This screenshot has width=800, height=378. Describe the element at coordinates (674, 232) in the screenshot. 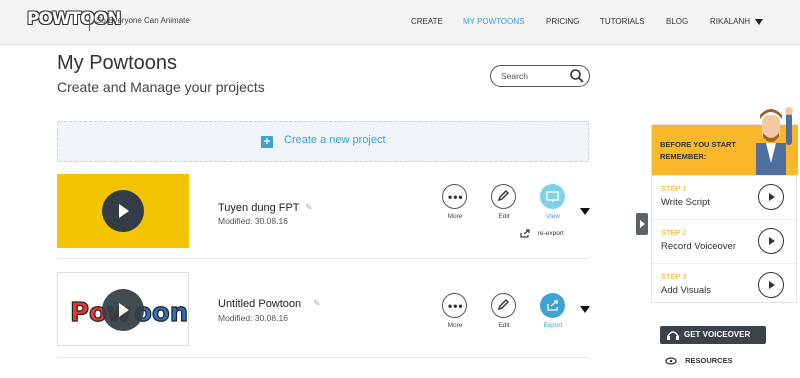

I see `step-number: STEP 2` at that location.